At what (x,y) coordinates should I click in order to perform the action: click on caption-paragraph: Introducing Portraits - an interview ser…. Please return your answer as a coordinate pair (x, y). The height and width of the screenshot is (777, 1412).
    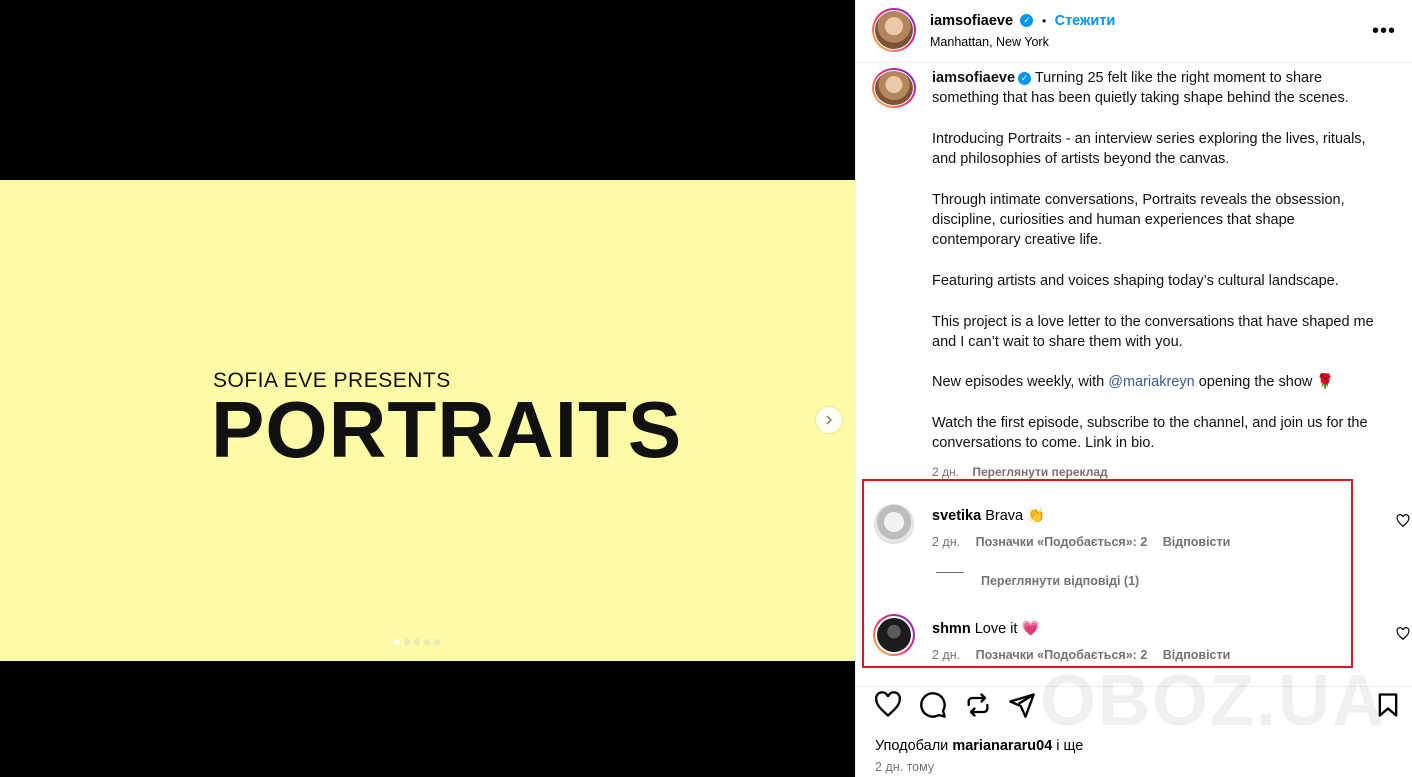
    Looking at the image, I should click on (1149, 149).